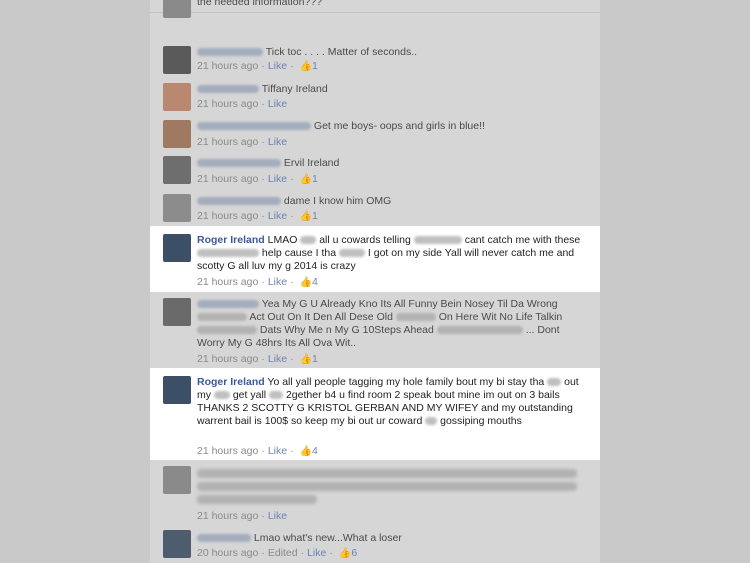 The height and width of the screenshot is (563, 750). What do you see at coordinates (346, 330) in the screenshot?
I see `comment-text-part: Dats Why Me n My G 10Steps Ahead` at bounding box center [346, 330].